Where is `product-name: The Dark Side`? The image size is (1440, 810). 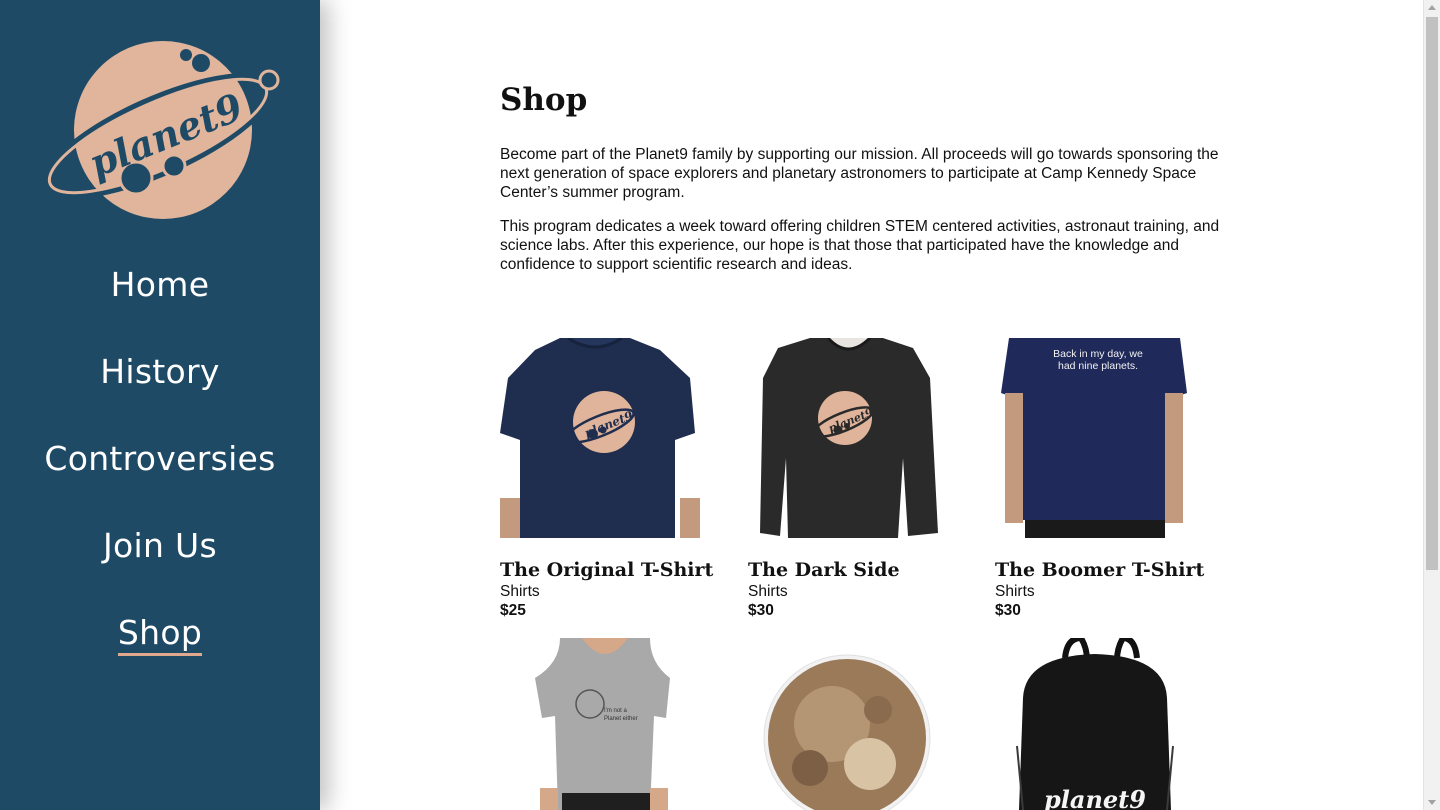
product-name: The Dark Side is located at coordinates (853, 570).